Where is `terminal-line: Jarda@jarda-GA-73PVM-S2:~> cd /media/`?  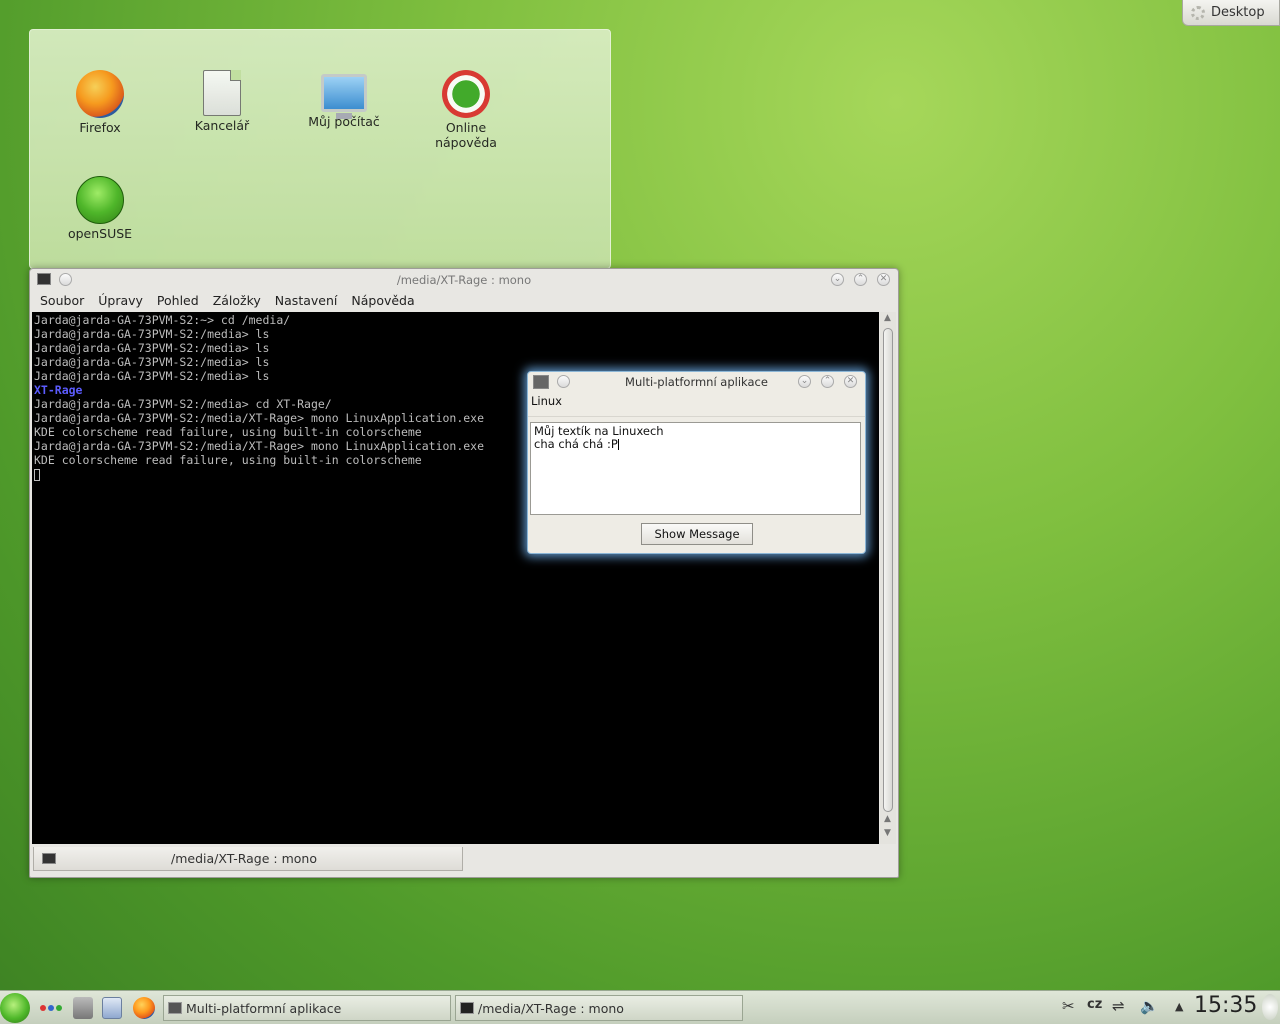
terminal-line: Jarda@jarda-GA-73PVM-S2:~> cd /media/ is located at coordinates (162, 320).